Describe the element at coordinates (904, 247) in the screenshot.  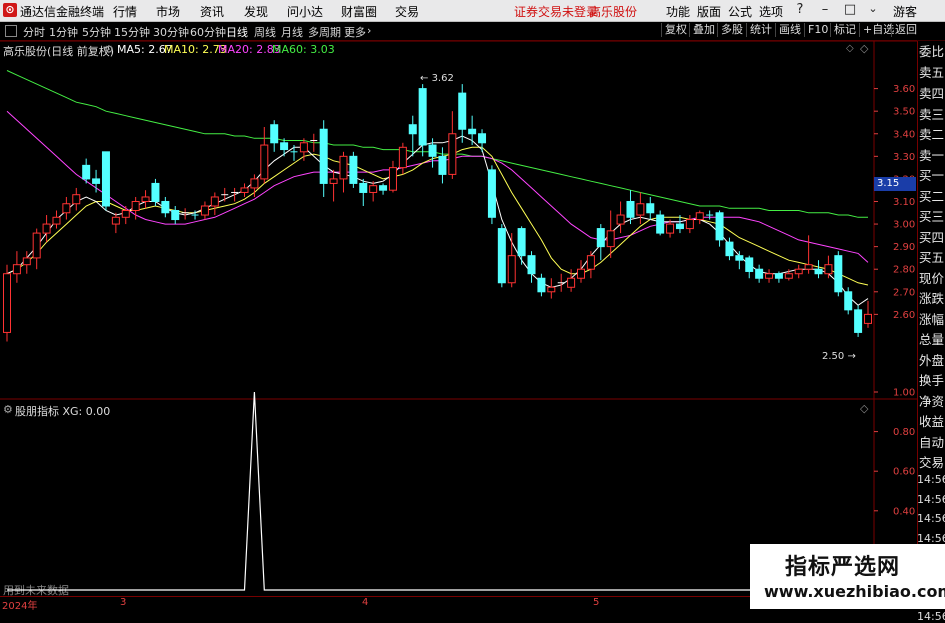
I see `price-tick-label-7: 2.90` at that location.